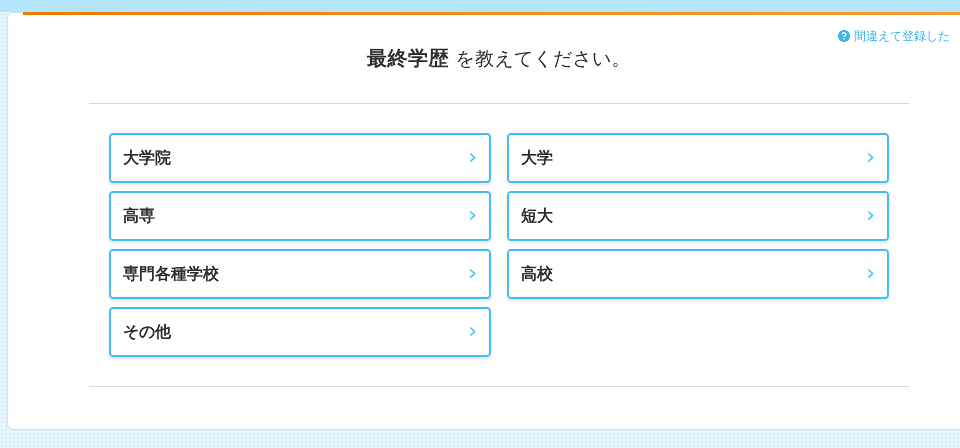 The width and height of the screenshot is (960, 448). Describe the element at coordinates (499, 58) in the screenshot. I see `question-title: 最終学歴 を教えてください。` at that location.